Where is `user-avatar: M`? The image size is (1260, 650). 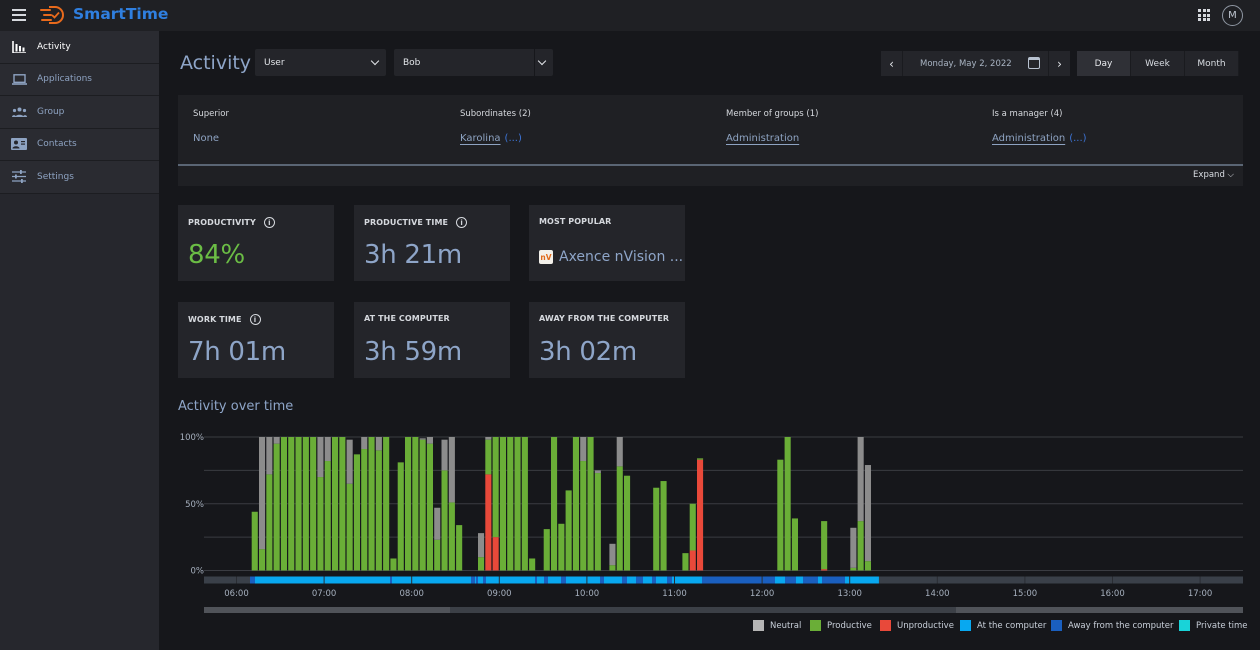 user-avatar: M is located at coordinates (1232, 15).